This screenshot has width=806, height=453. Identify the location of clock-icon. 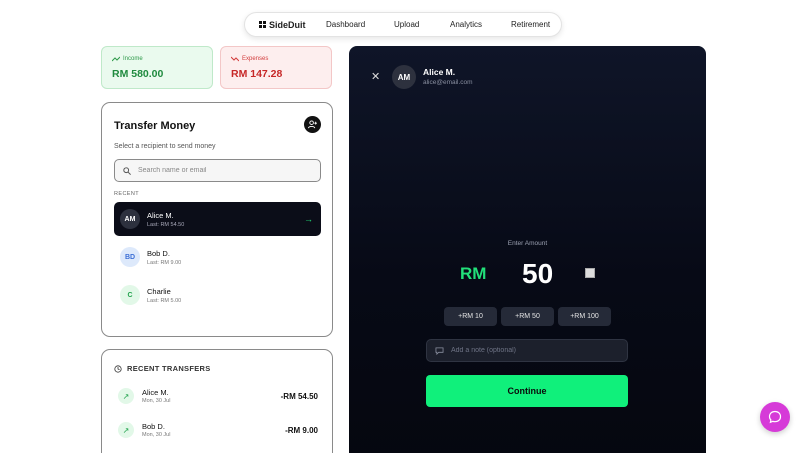
(118, 368).